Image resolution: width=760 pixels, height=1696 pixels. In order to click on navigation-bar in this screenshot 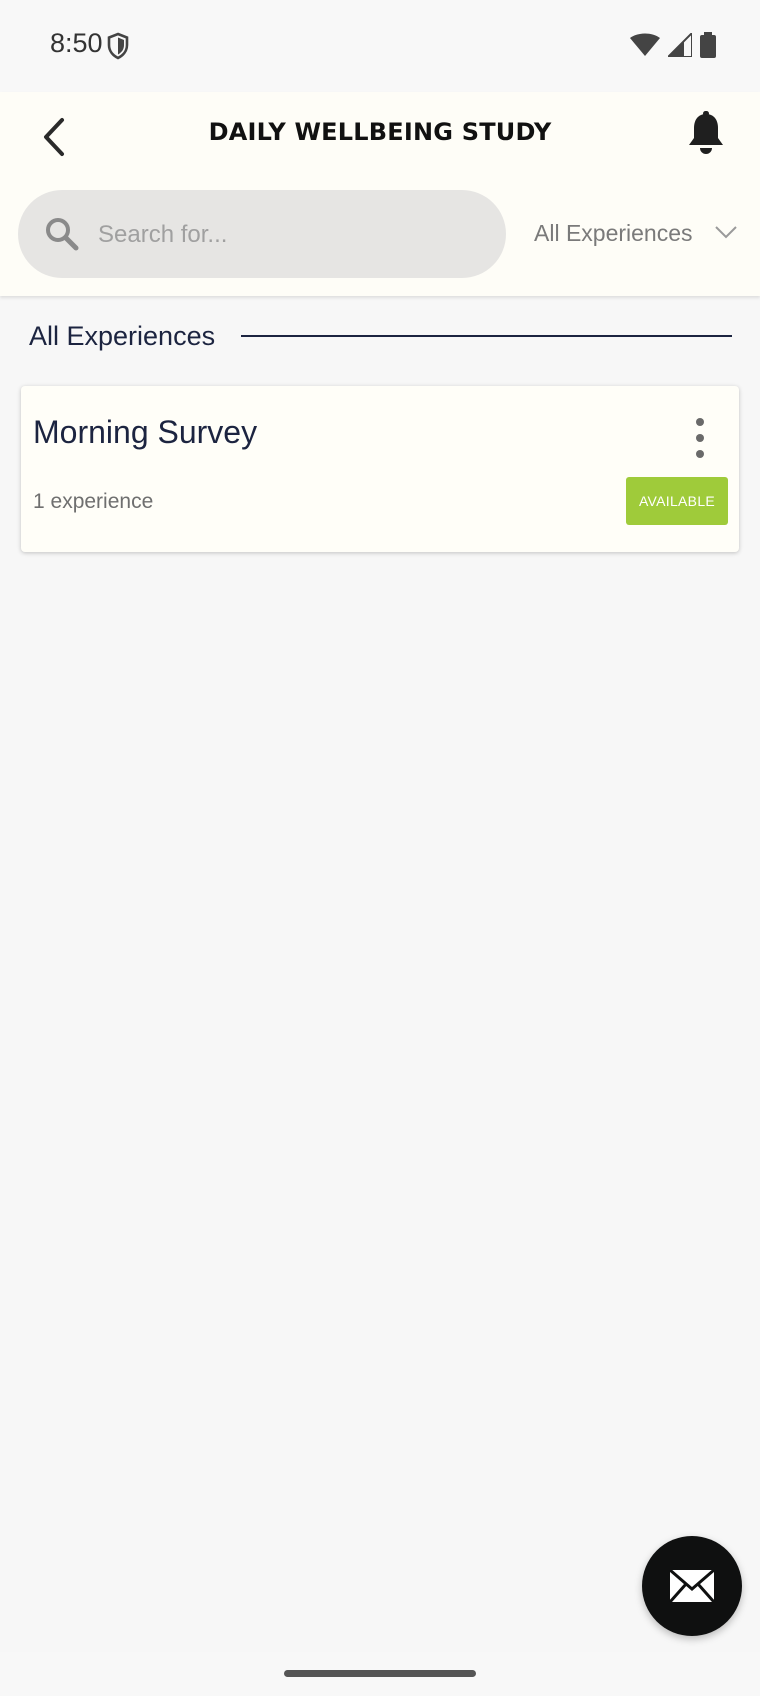, I will do `click(380, 1674)`.